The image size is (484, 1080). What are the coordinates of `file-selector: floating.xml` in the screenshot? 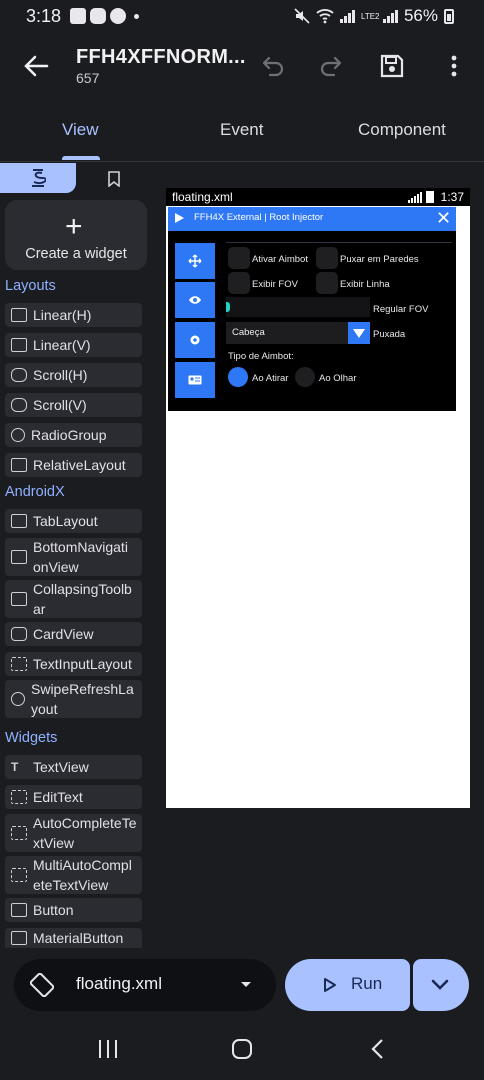 It's located at (145, 985).